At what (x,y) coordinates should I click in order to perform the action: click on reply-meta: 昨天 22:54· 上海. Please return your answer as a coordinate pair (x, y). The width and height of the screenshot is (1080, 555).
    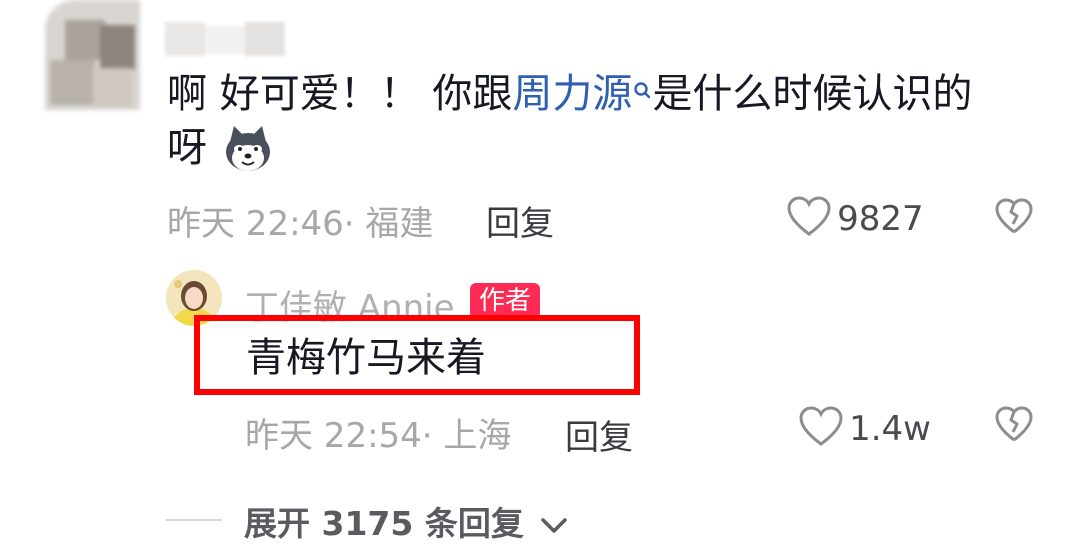
    Looking at the image, I should click on (378, 432).